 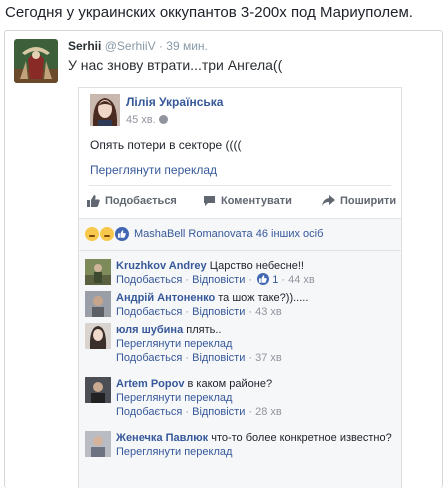 What do you see at coordinates (153, 170) in the screenshot?
I see `post-translate-link: Переглянути переклад` at bounding box center [153, 170].